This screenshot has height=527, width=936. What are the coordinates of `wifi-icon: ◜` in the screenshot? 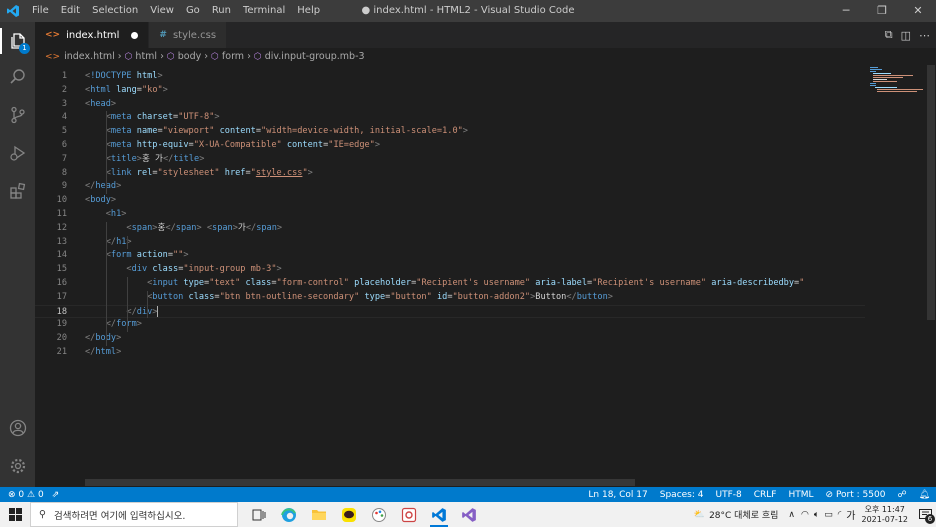 It's located at (840, 515).